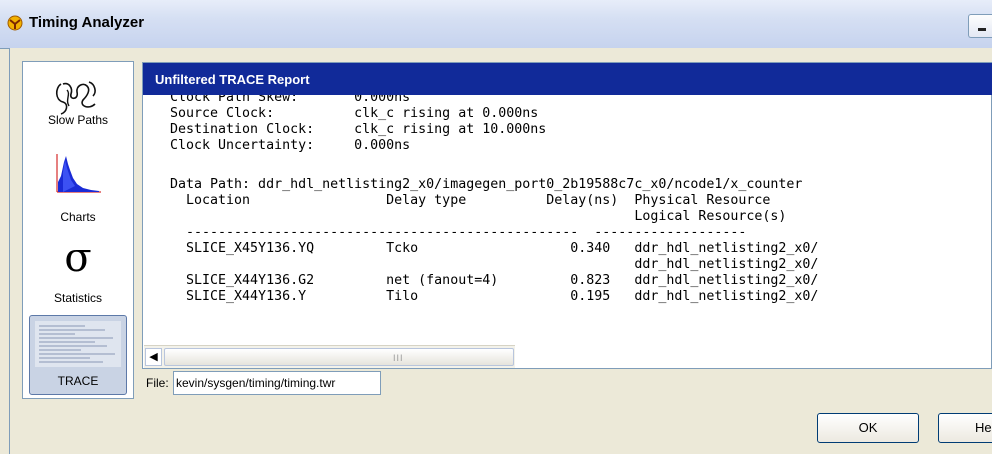 This screenshot has width=992, height=454. What do you see at coordinates (153, 357) in the screenshot?
I see `scroll-left-arrow-icon: ◀` at bounding box center [153, 357].